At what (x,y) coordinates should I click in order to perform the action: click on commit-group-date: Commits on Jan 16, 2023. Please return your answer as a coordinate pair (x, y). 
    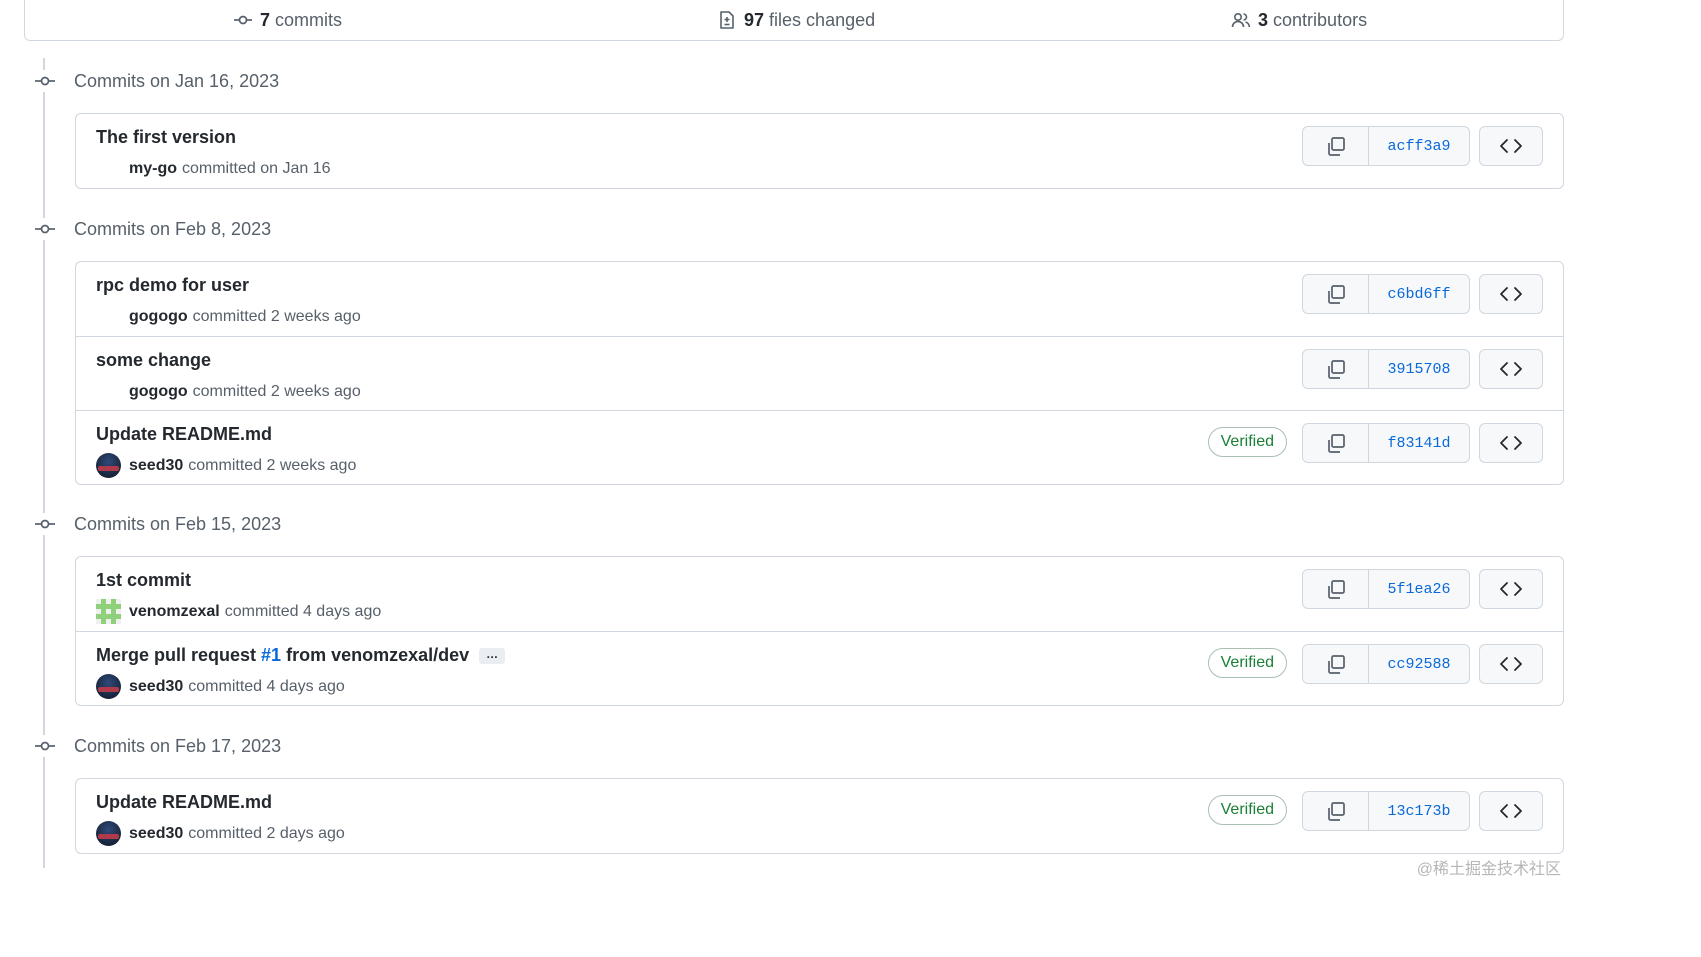
    Looking at the image, I should click on (177, 80).